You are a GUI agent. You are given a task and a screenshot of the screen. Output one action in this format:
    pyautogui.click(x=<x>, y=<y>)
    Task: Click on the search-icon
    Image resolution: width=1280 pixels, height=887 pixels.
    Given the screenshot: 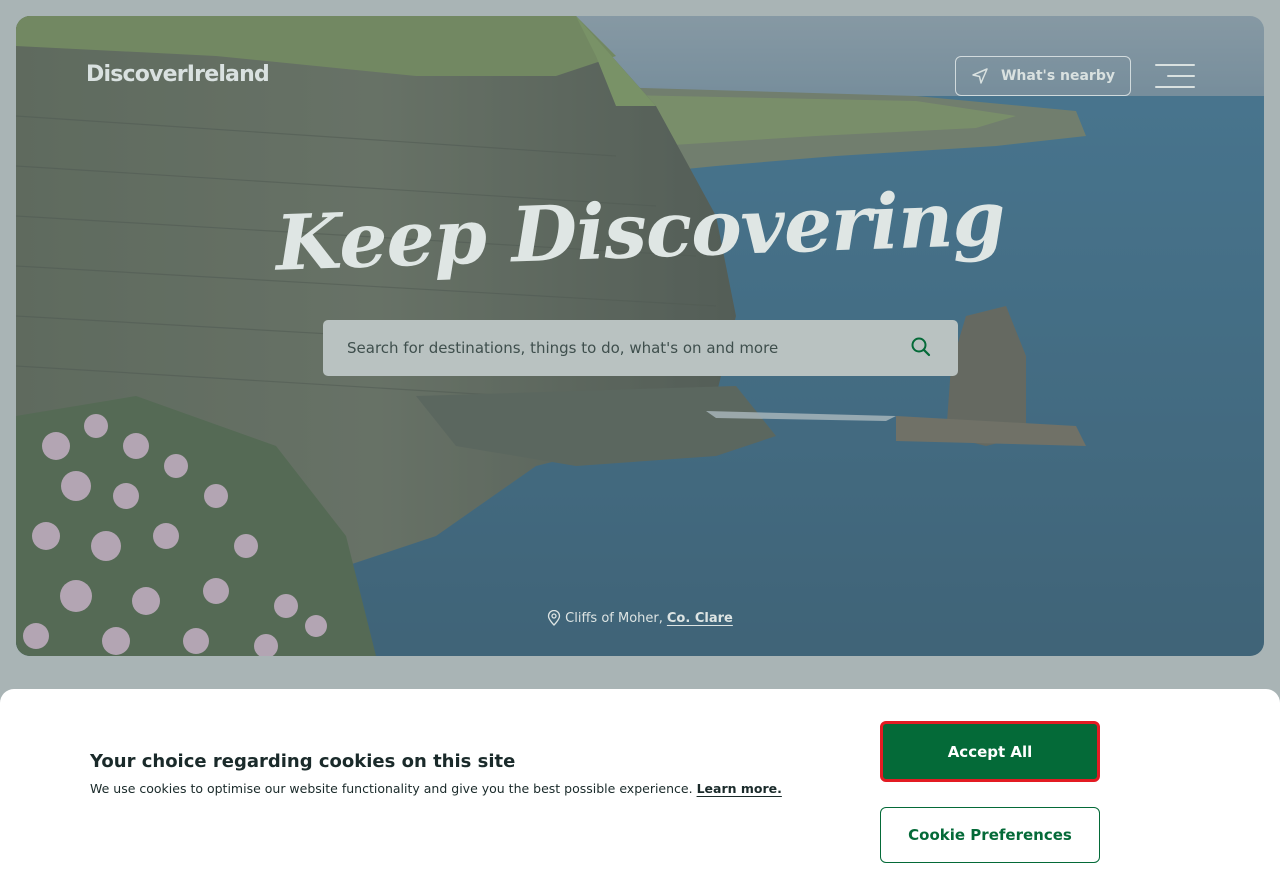 What is the action you would take?
    pyautogui.click(x=922, y=348)
    